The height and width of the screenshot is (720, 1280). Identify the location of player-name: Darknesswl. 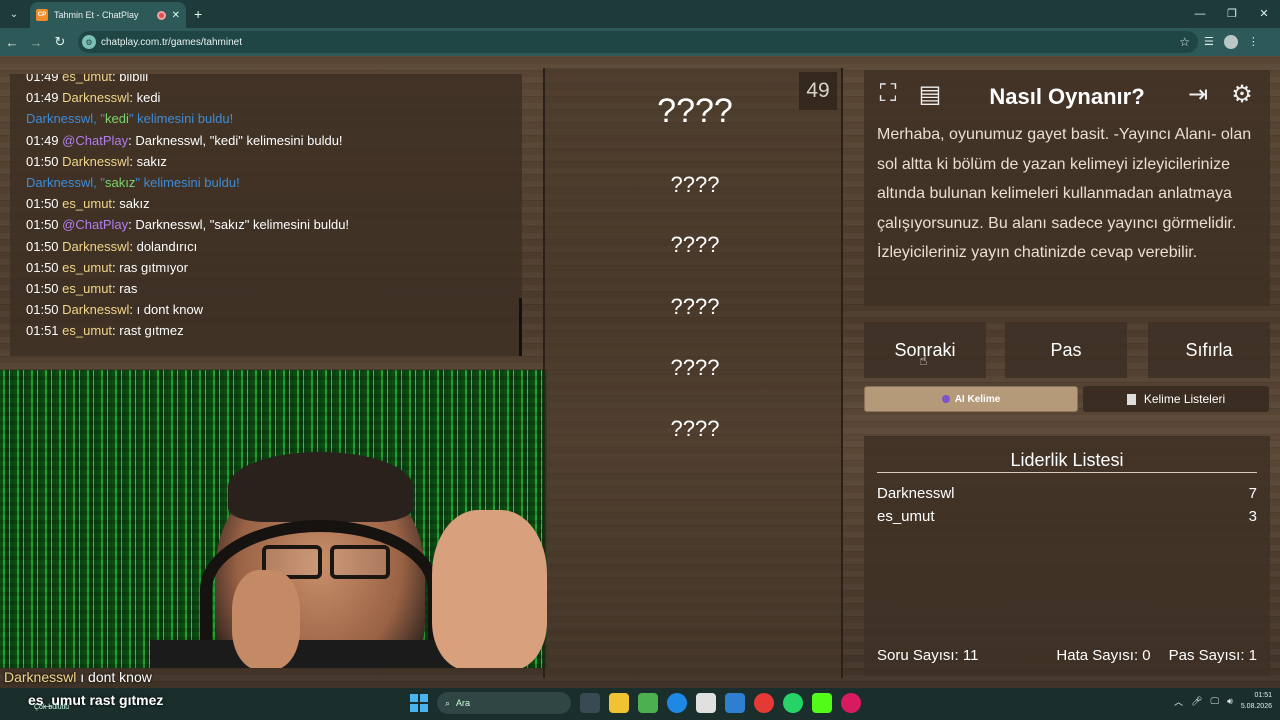
(916, 493).